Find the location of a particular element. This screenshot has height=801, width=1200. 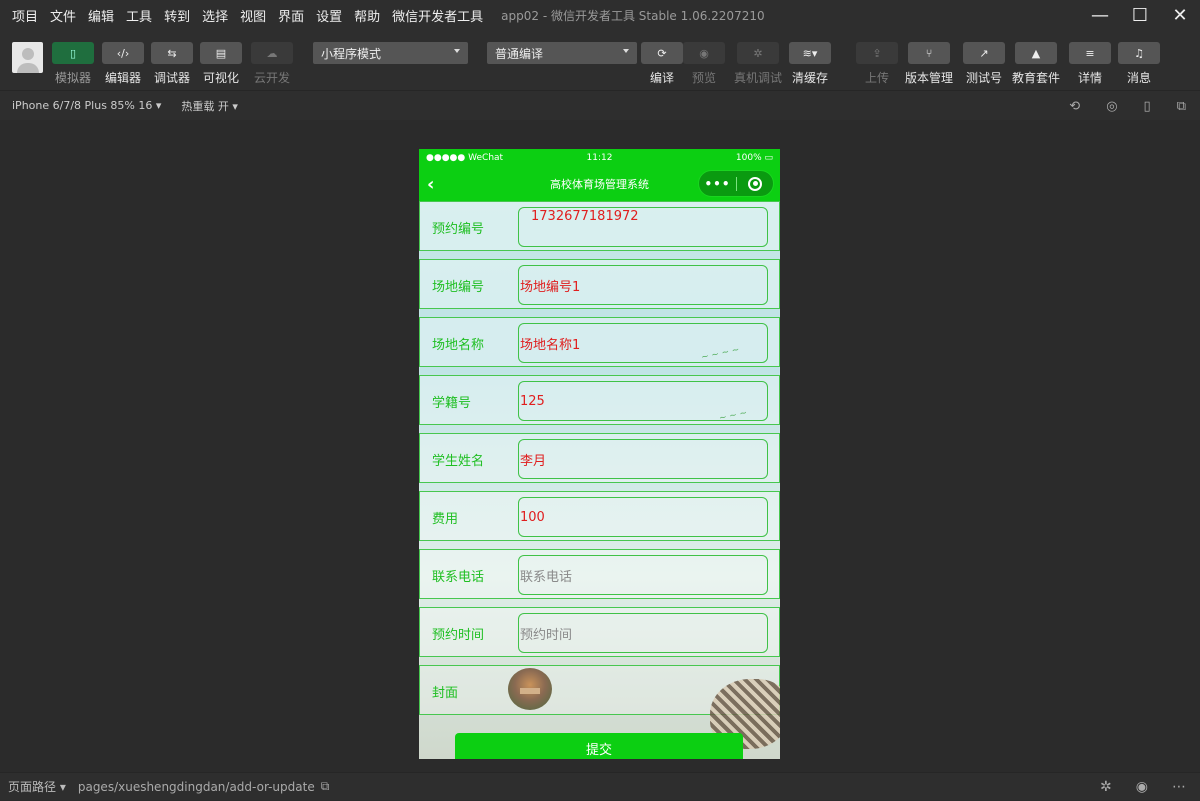

edu-button: ▲ 教育套件 is located at coordinates (1036, 64).